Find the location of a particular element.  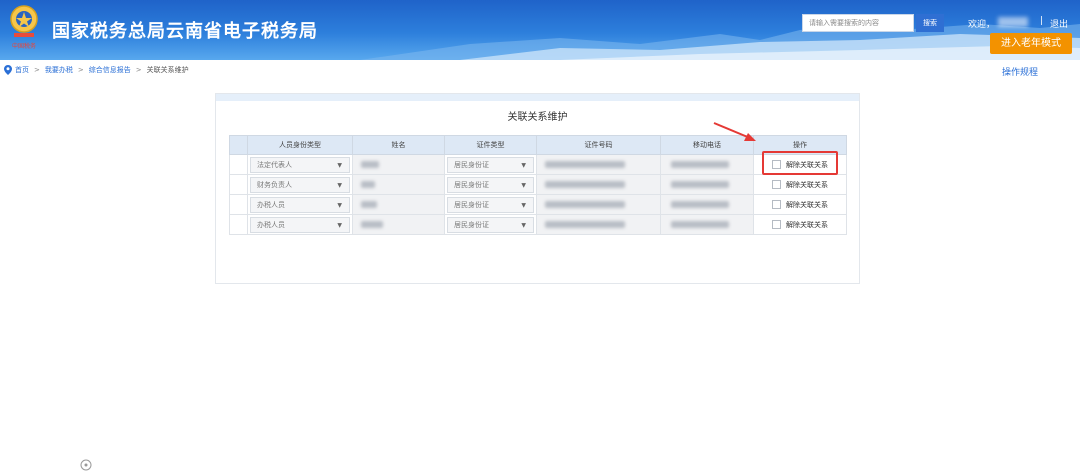

table-header-row: 人员身份类型 姓名 证件类型 证件号码 移动电话 操作 is located at coordinates (538, 145).